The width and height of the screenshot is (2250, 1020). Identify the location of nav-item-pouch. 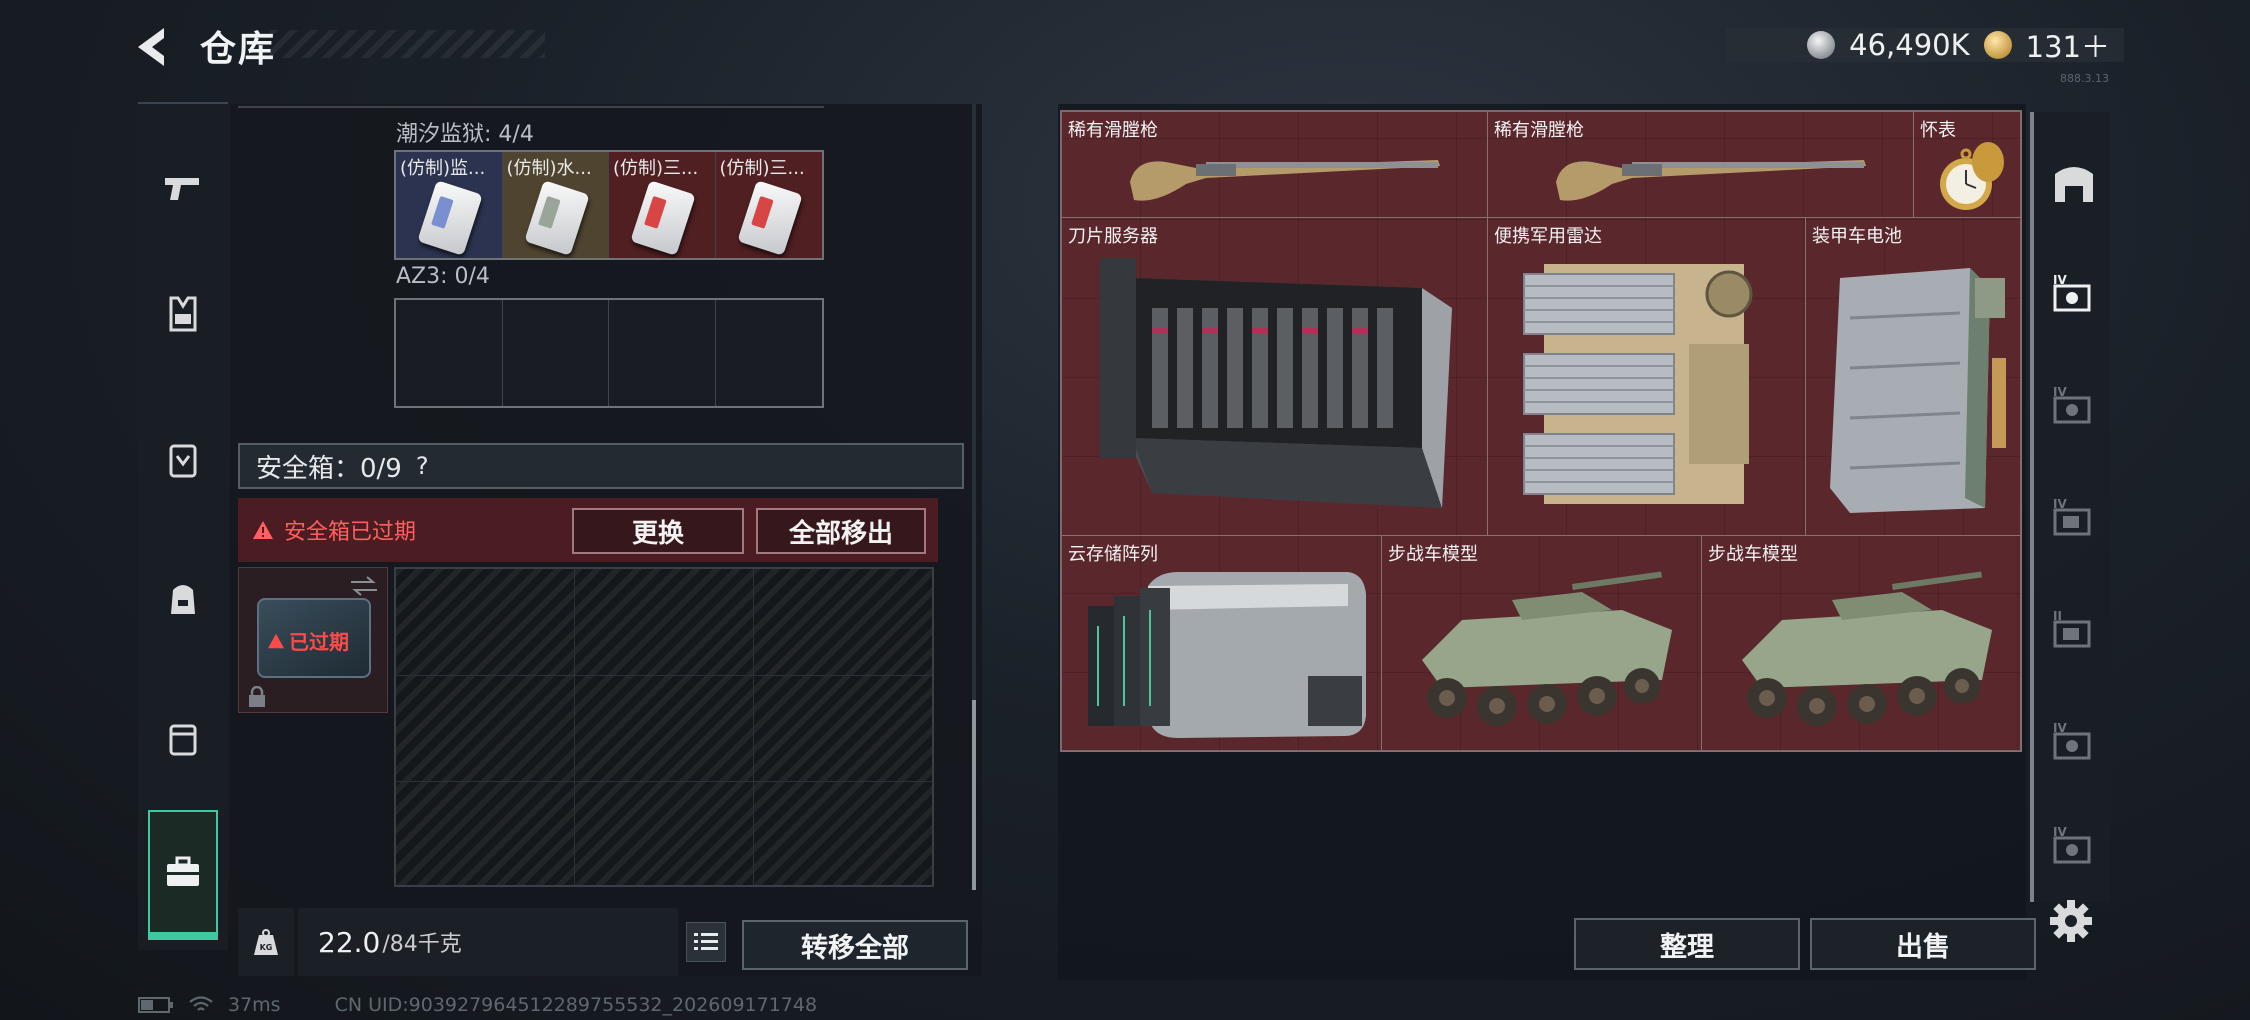
(183, 738).